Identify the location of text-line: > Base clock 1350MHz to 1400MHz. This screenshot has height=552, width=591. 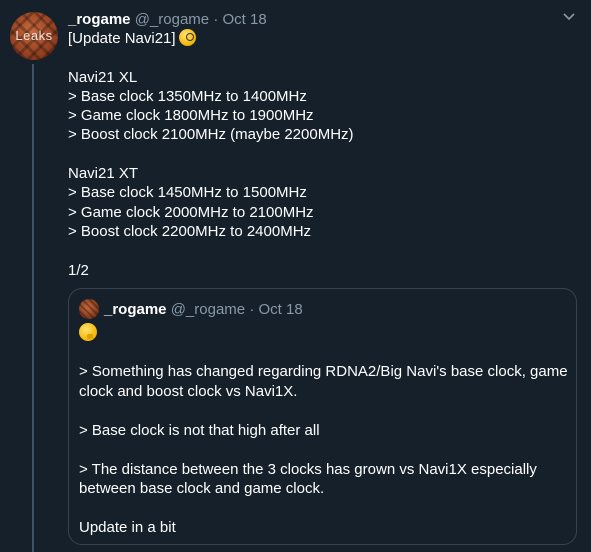
(187, 96).